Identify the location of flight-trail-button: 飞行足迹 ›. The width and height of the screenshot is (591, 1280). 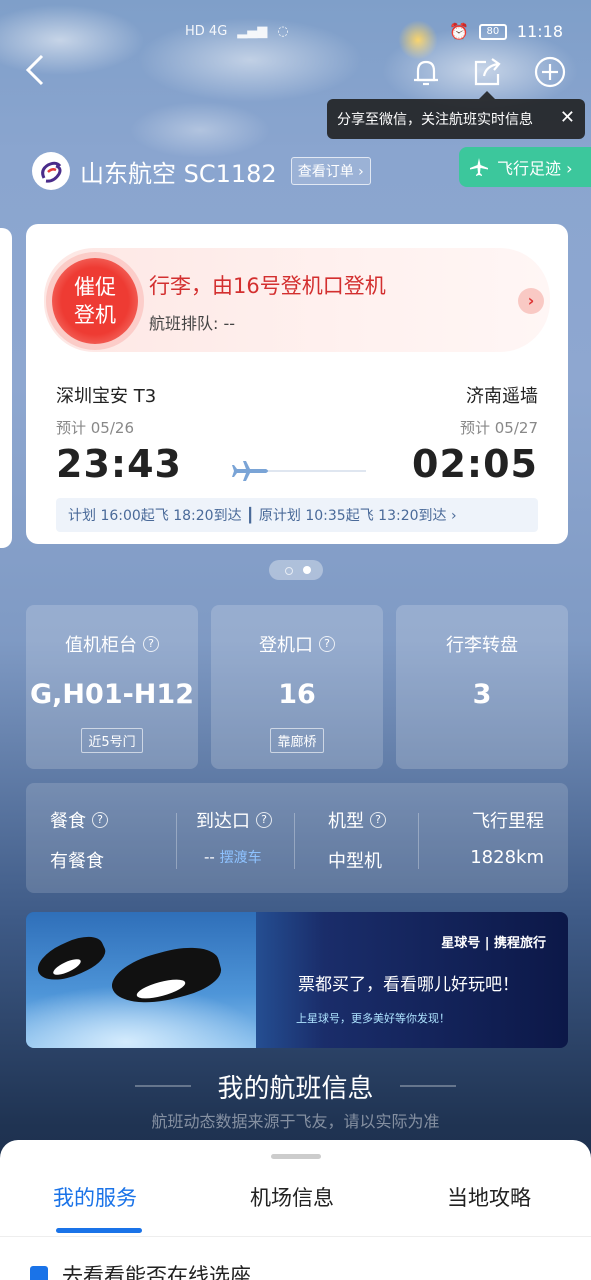
(525, 167).